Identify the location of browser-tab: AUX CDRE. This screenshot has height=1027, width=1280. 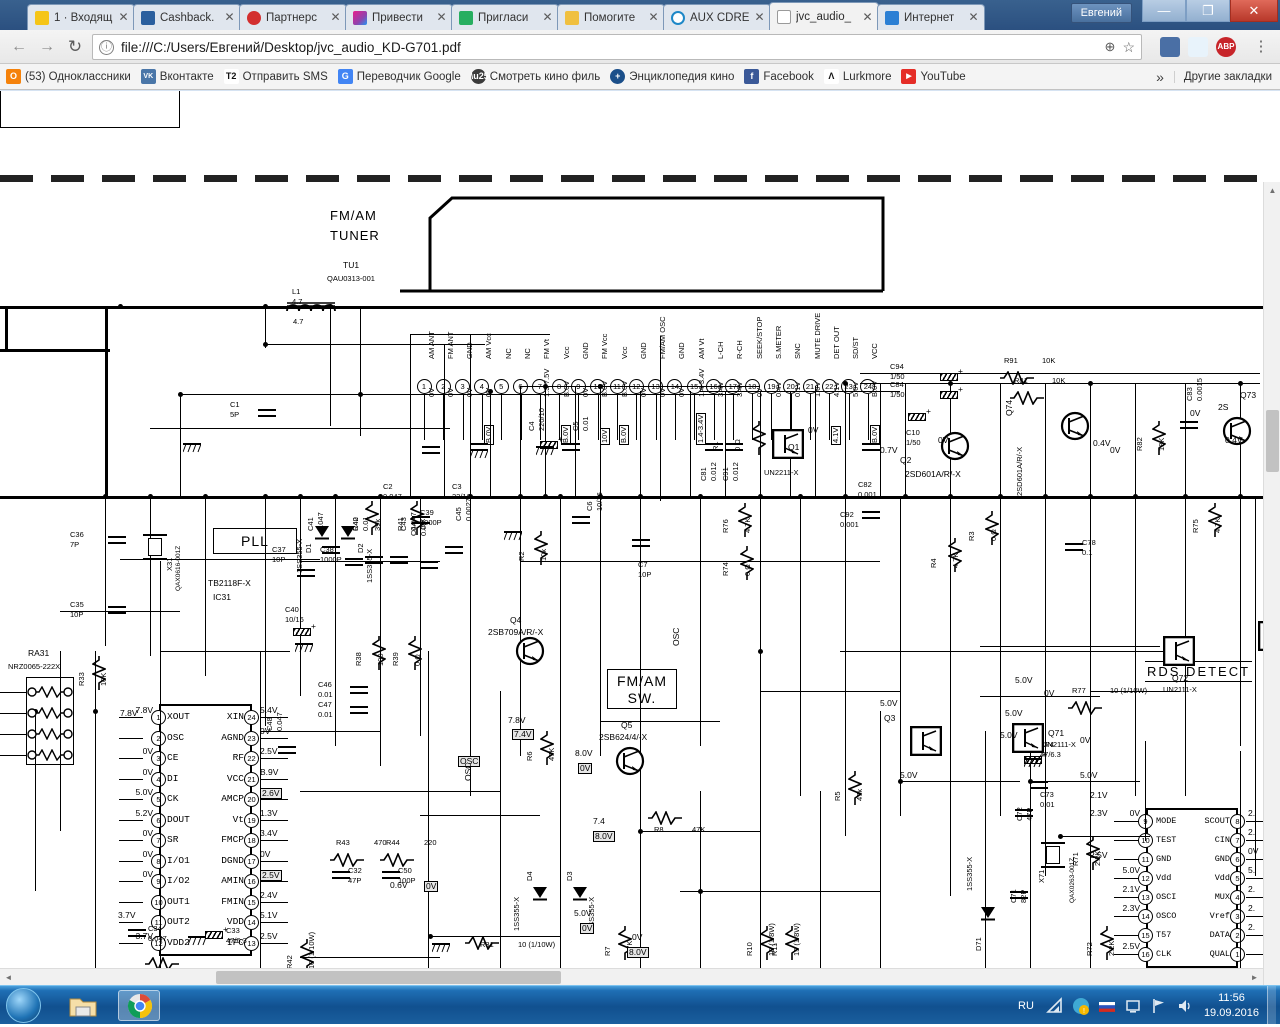
(717, 17).